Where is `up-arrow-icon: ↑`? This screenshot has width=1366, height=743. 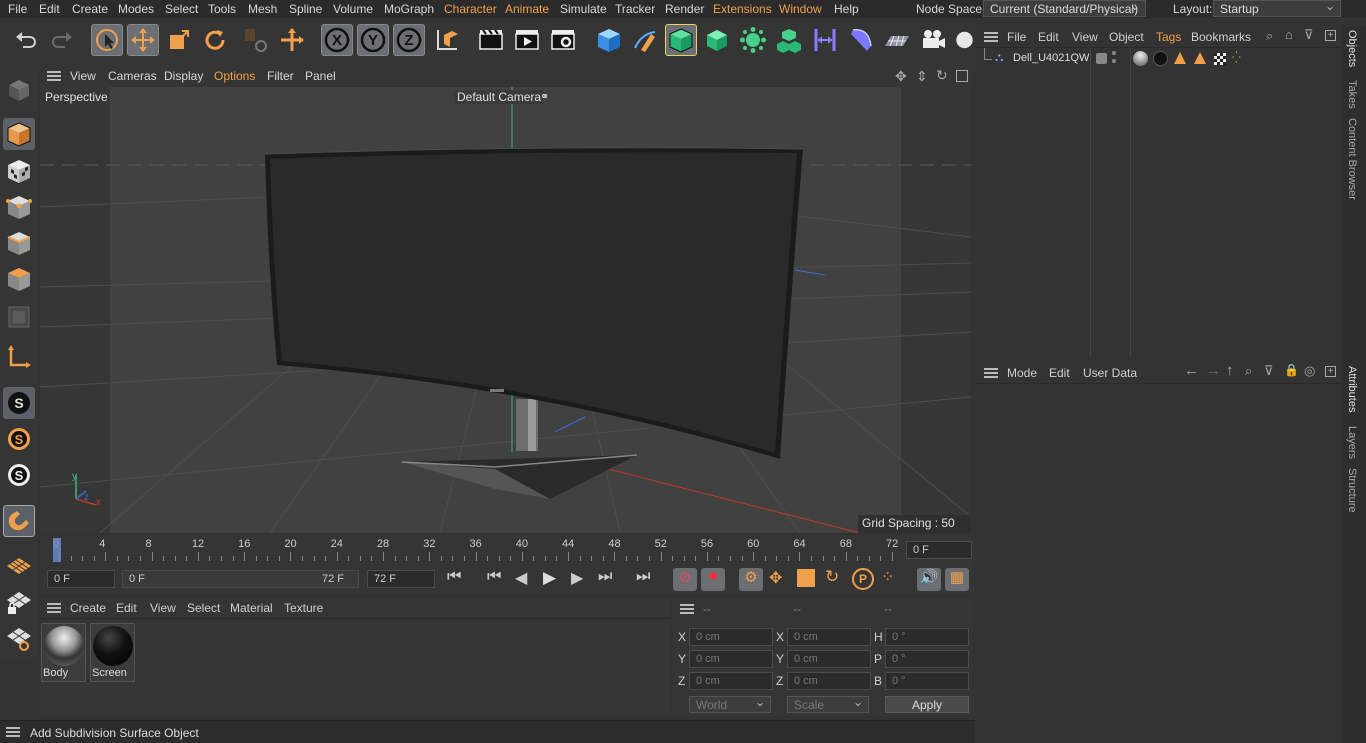
up-arrow-icon: ↑ is located at coordinates (1230, 370).